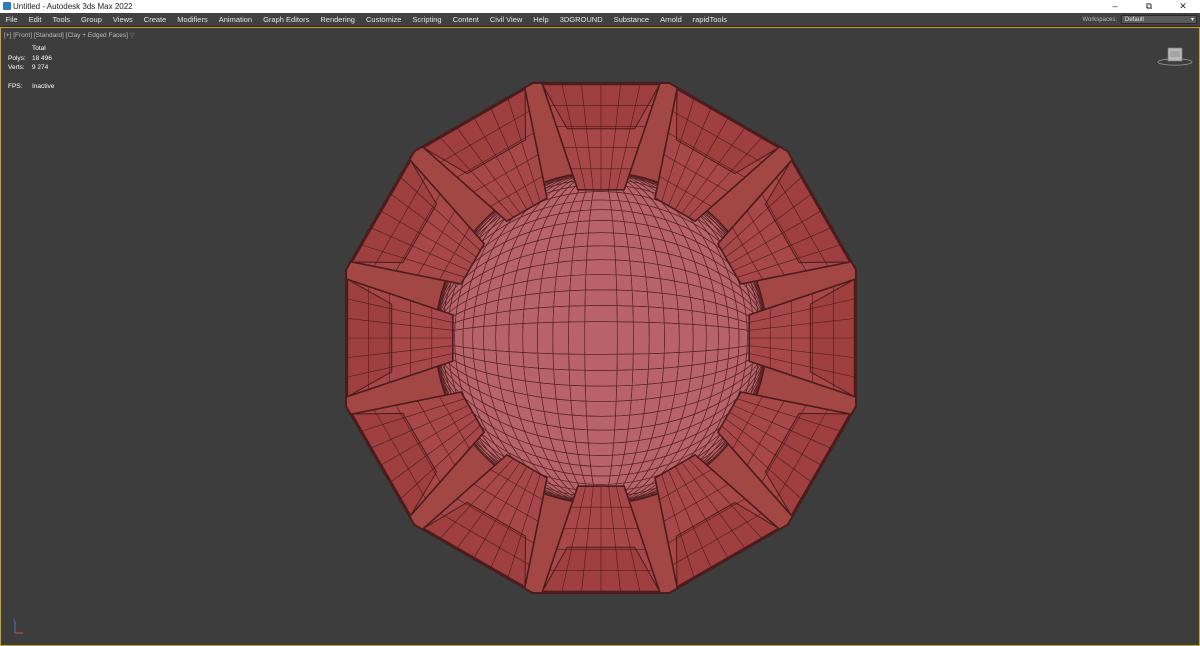 The width and height of the screenshot is (1200, 646). Describe the element at coordinates (1099, 19) in the screenshot. I see `workspaces-label: Workspaces:` at that location.